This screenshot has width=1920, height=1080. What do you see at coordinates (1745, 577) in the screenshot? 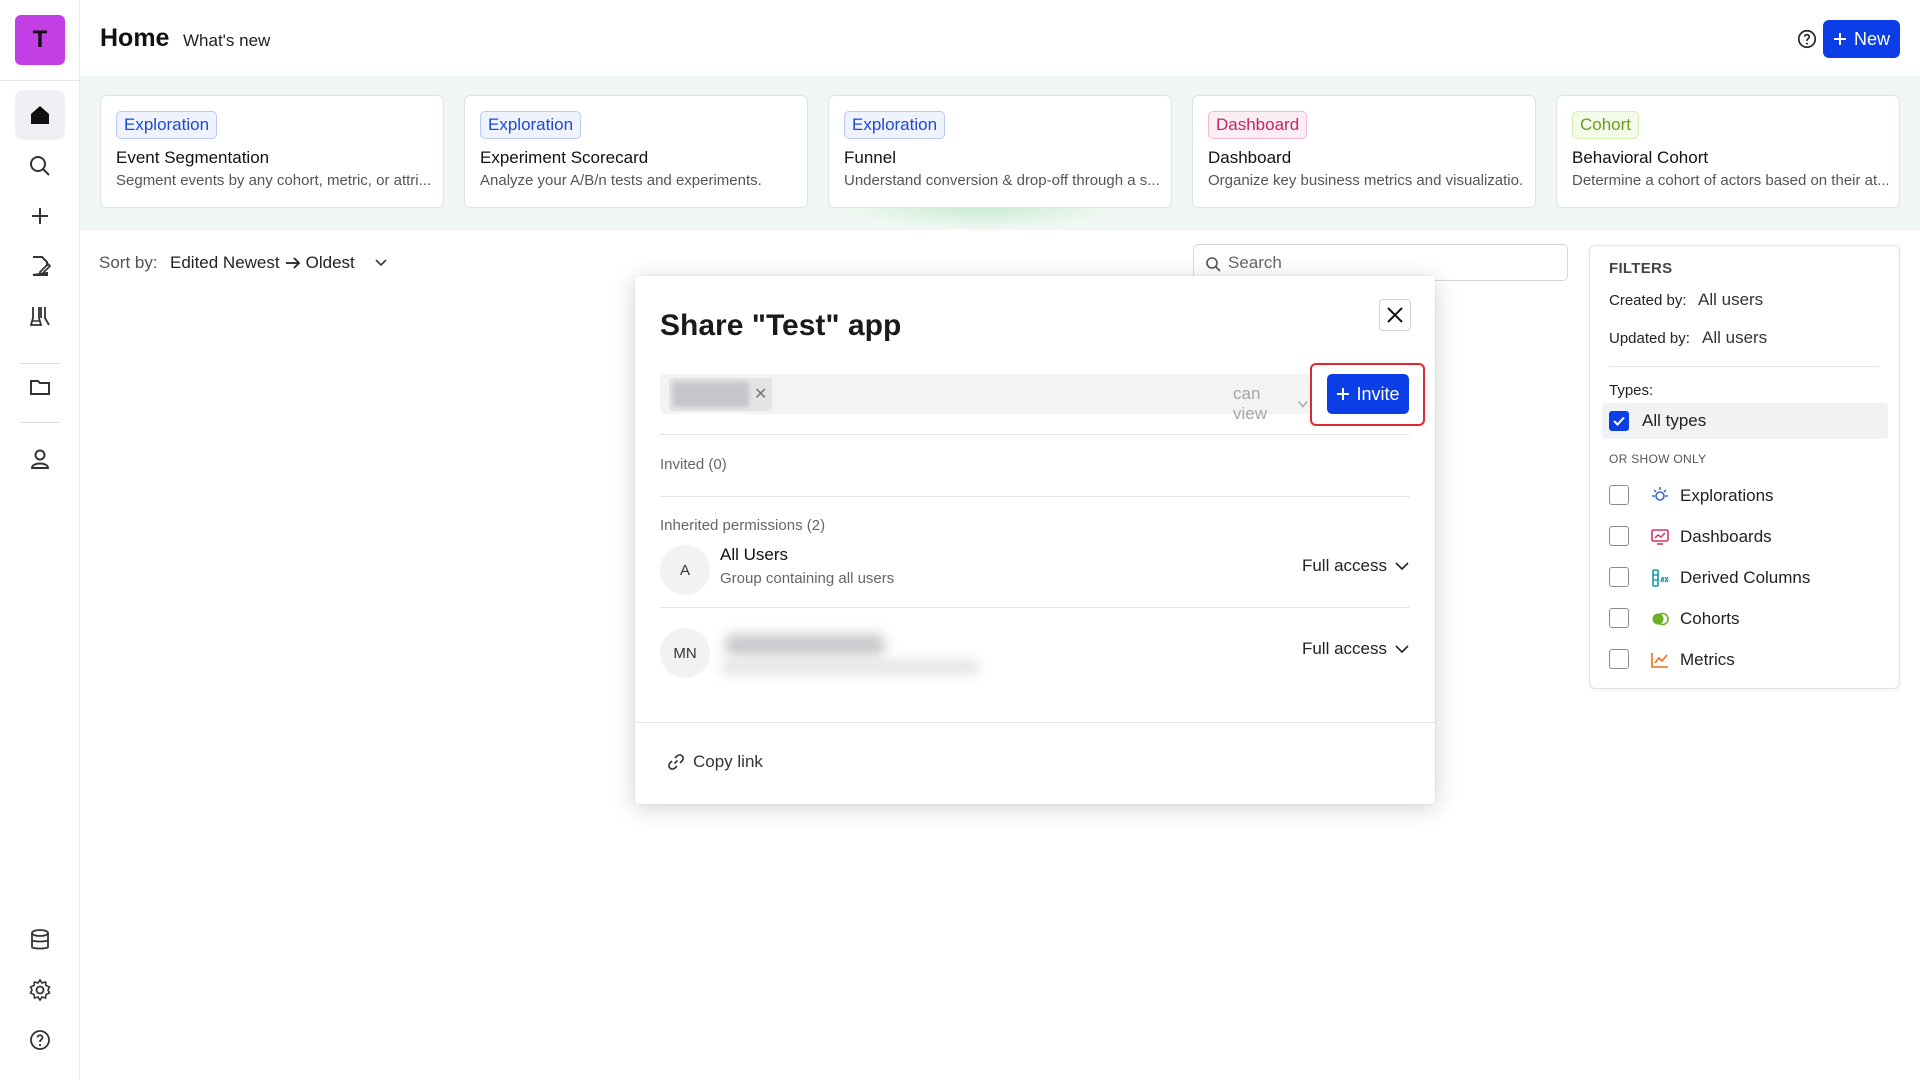
I see `filter-derived-columns: Derived Columns` at bounding box center [1745, 577].